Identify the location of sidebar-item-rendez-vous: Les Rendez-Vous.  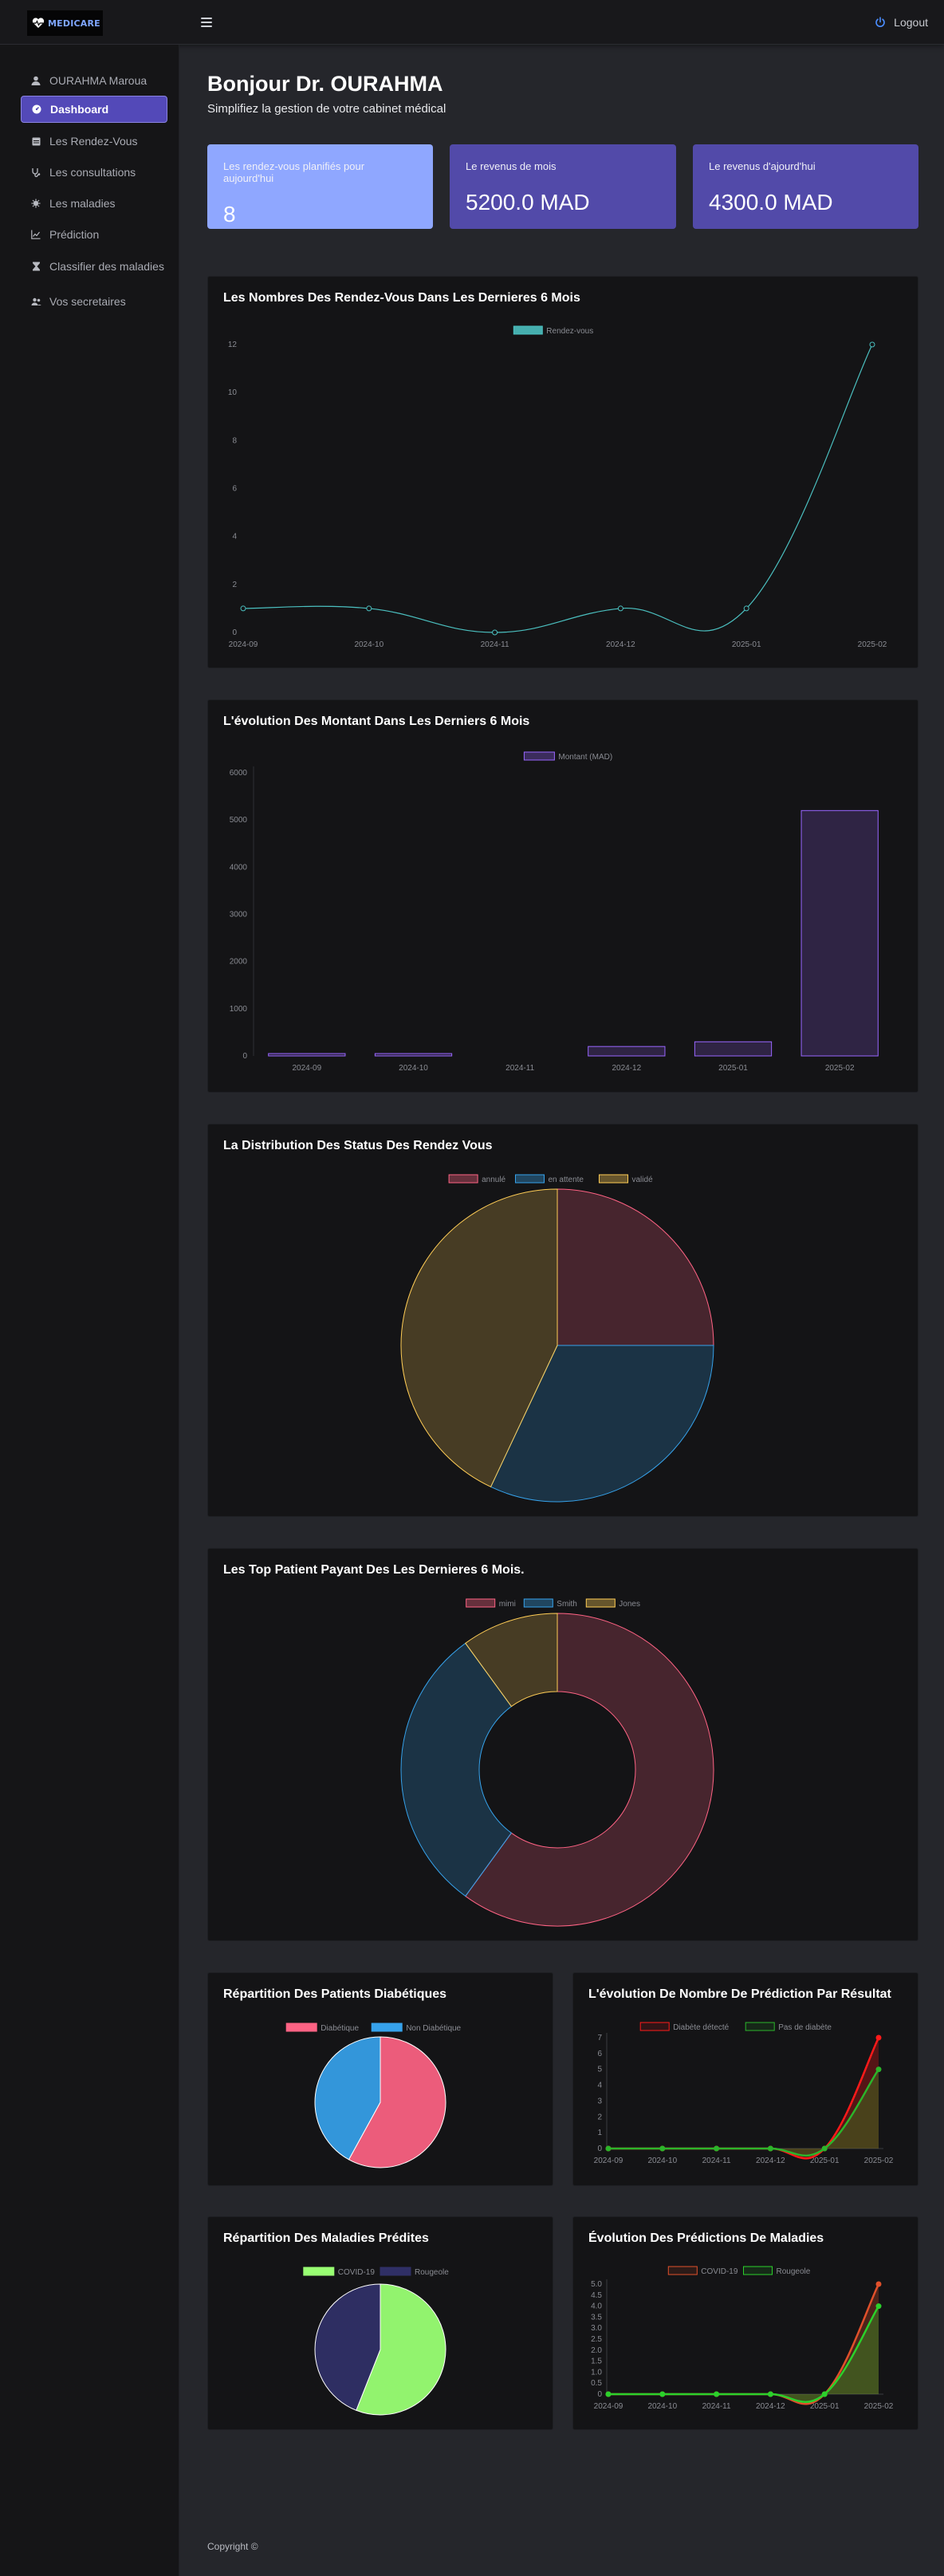
(94, 141).